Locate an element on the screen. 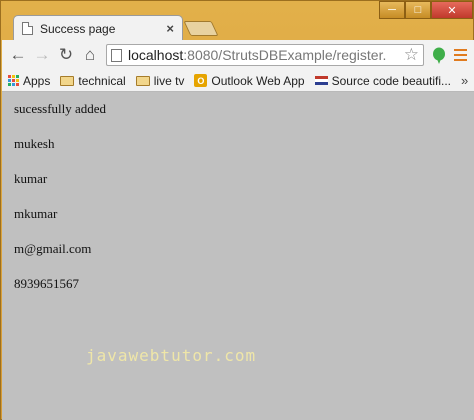 This screenshot has width=474, height=420. close-window-button: ✕ is located at coordinates (452, 10).